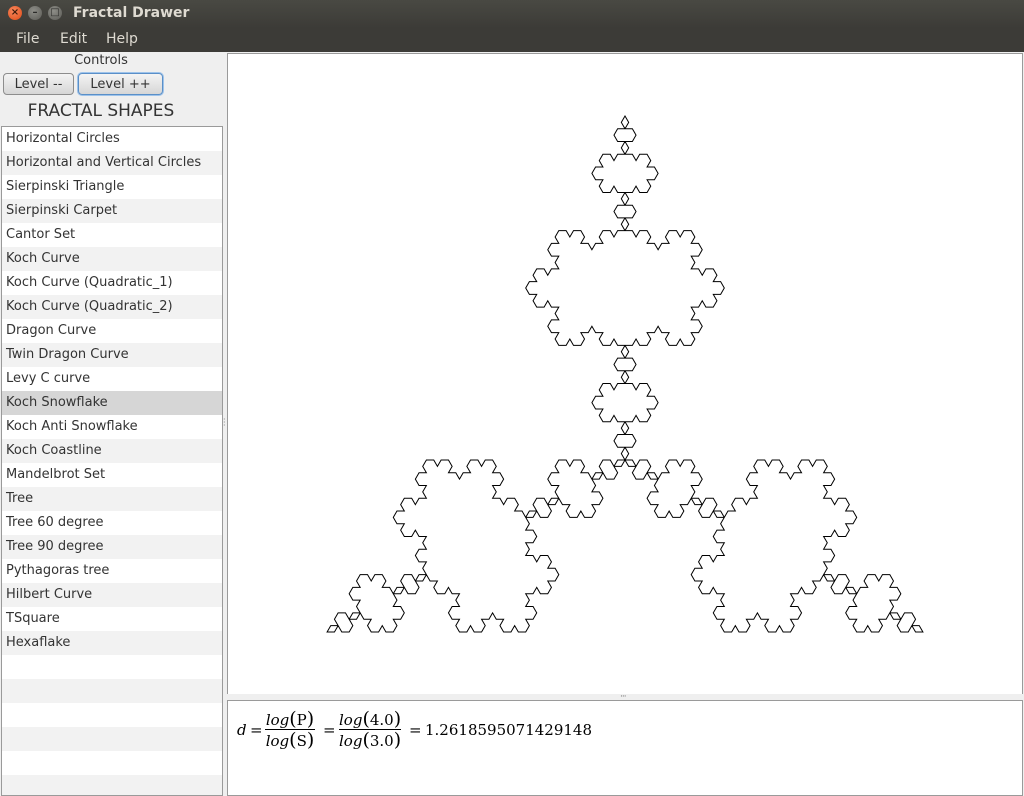 The image size is (1024, 796). Describe the element at coordinates (112, 475) in the screenshot. I see `list-item: Mandelbrot Set` at that location.